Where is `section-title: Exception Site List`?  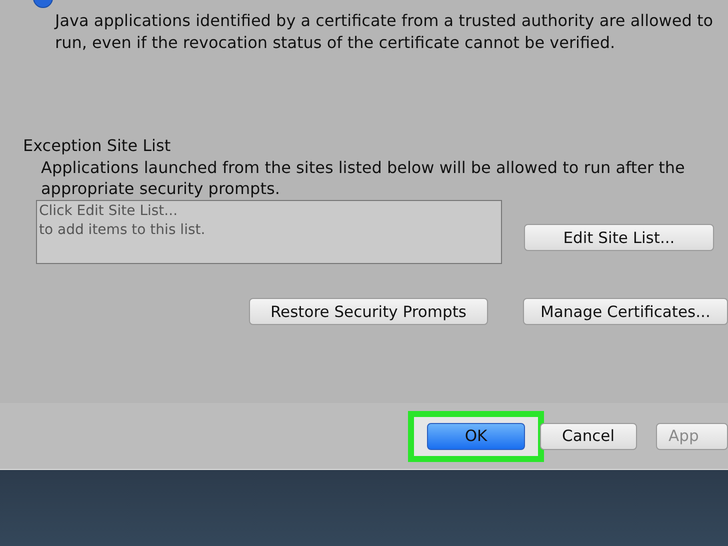 section-title: Exception Site List is located at coordinates (97, 146).